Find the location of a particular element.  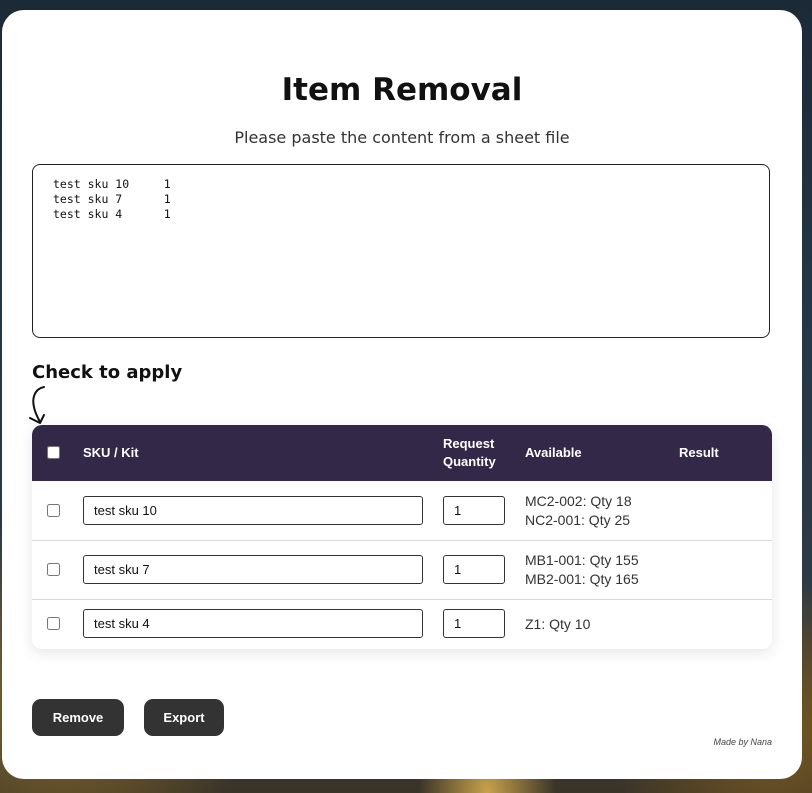

table-row: MC2-002: Qty 18 NC2-001: Qty 25 is located at coordinates (402, 511).